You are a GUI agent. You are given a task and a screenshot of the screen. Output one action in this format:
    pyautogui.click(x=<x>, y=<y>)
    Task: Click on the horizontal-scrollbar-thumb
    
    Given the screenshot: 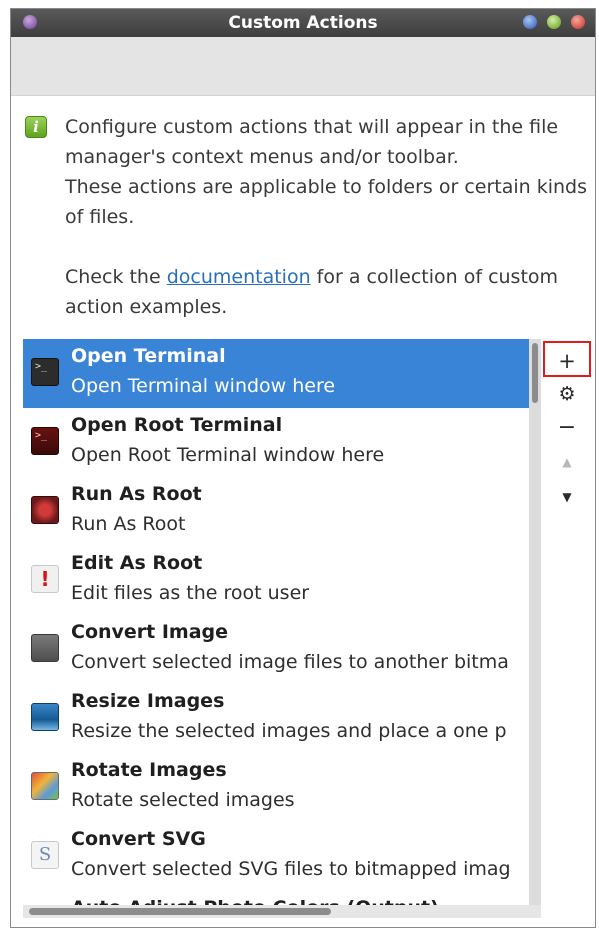 What is the action you would take?
    pyautogui.click(x=180, y=911)
    